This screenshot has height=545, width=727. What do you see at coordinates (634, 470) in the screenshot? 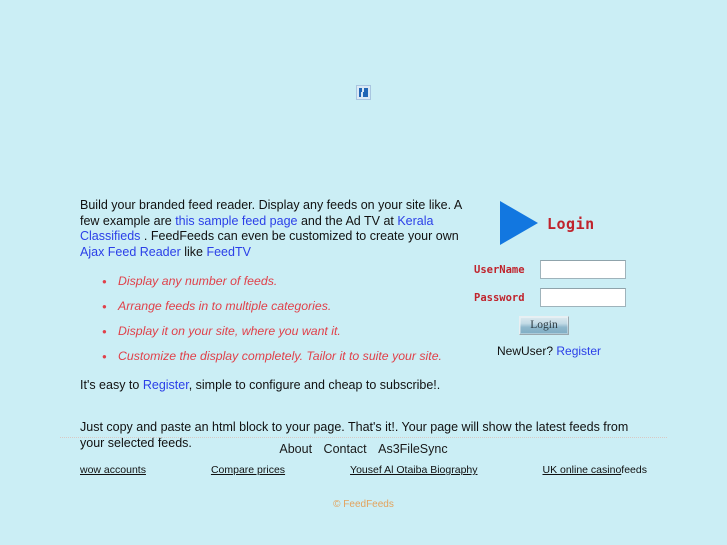
I see `footer-label-feeds: feeds` at bounding box center [634, 470].